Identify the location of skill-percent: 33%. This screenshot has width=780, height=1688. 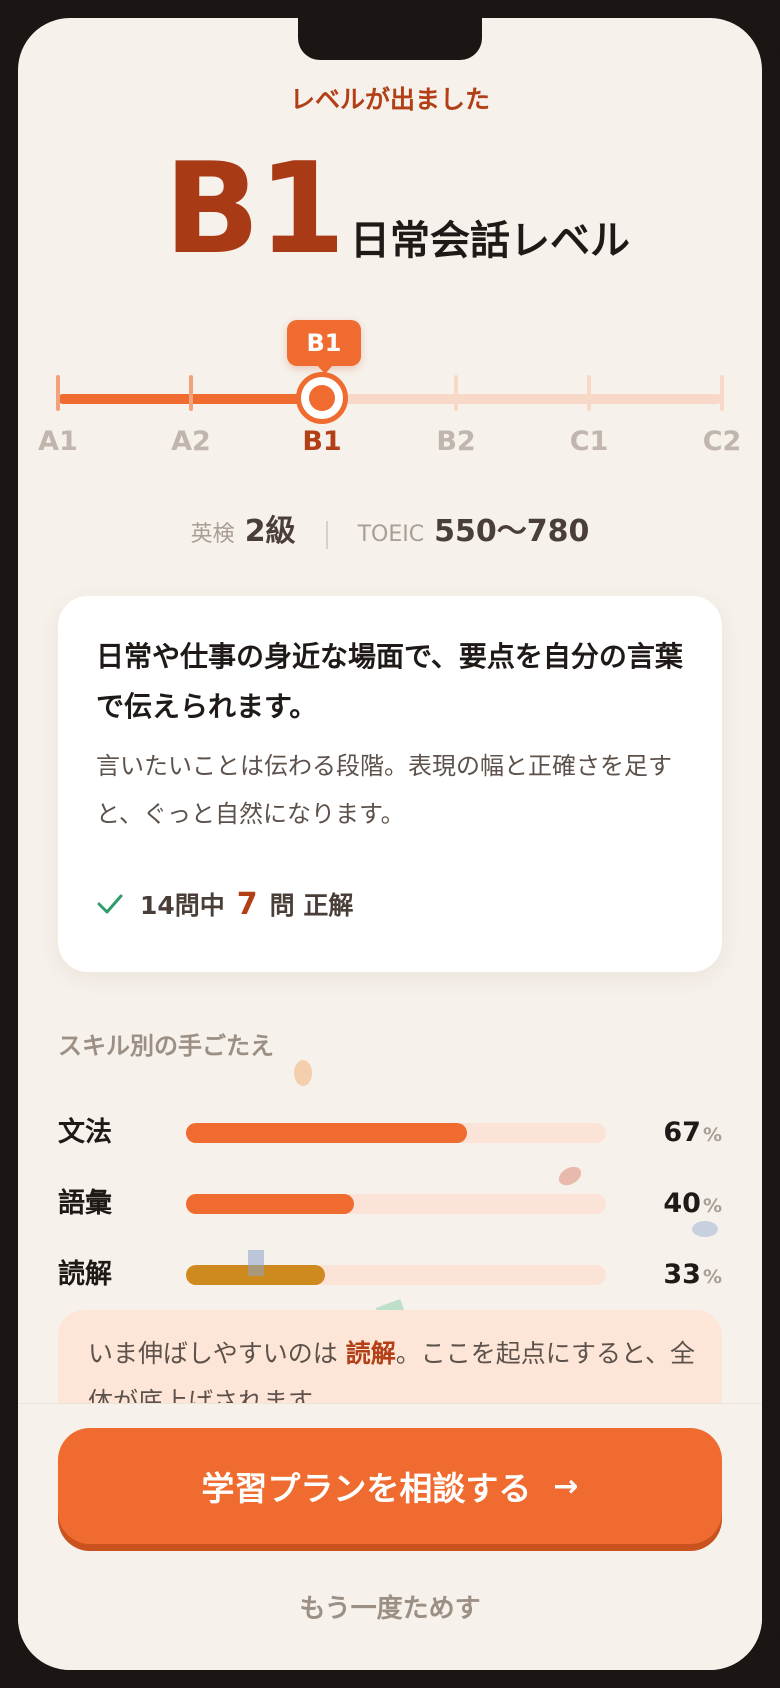
(692, 1276).